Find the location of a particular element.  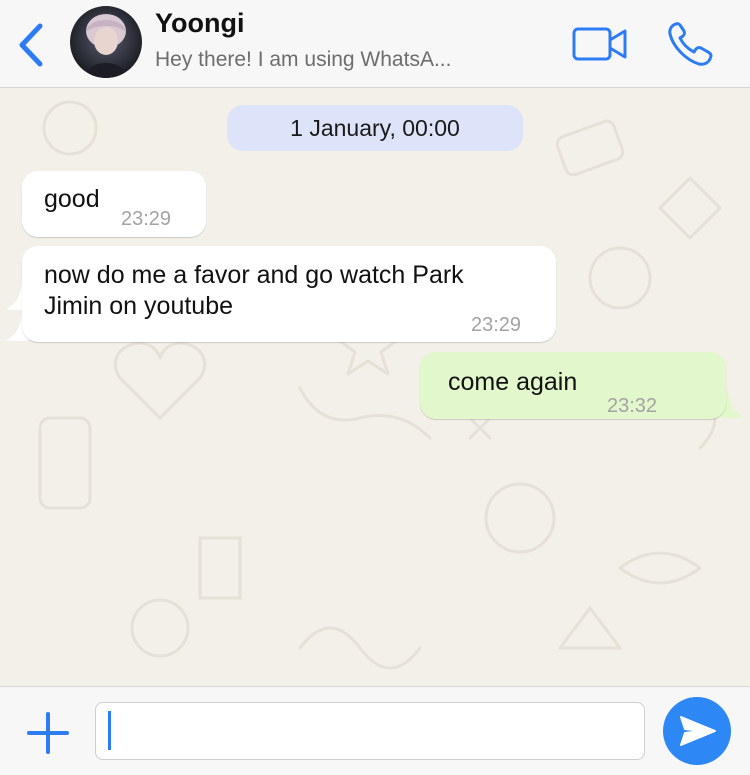

phone-icon is located at coordinates (690, 44).